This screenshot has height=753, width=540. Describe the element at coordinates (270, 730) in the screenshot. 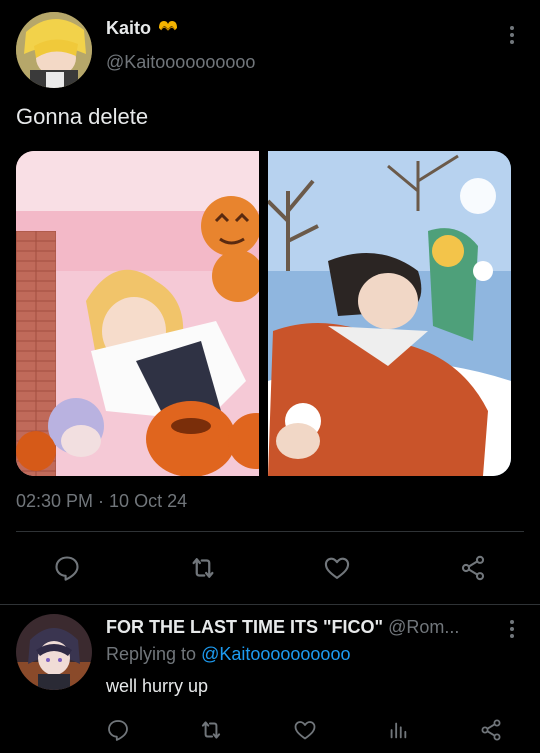

I see `reply-actions` at that location.